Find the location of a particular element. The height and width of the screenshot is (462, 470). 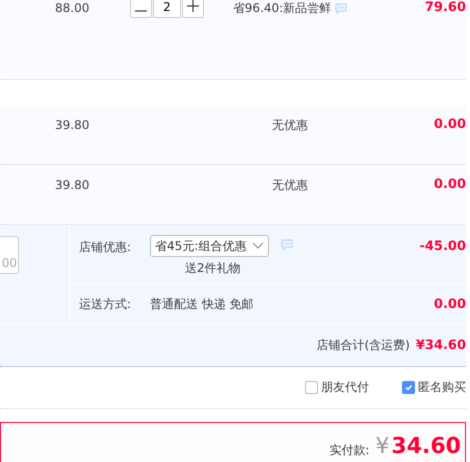

checkbox-option: 朋友代付 is located at coordinates (337, 387).